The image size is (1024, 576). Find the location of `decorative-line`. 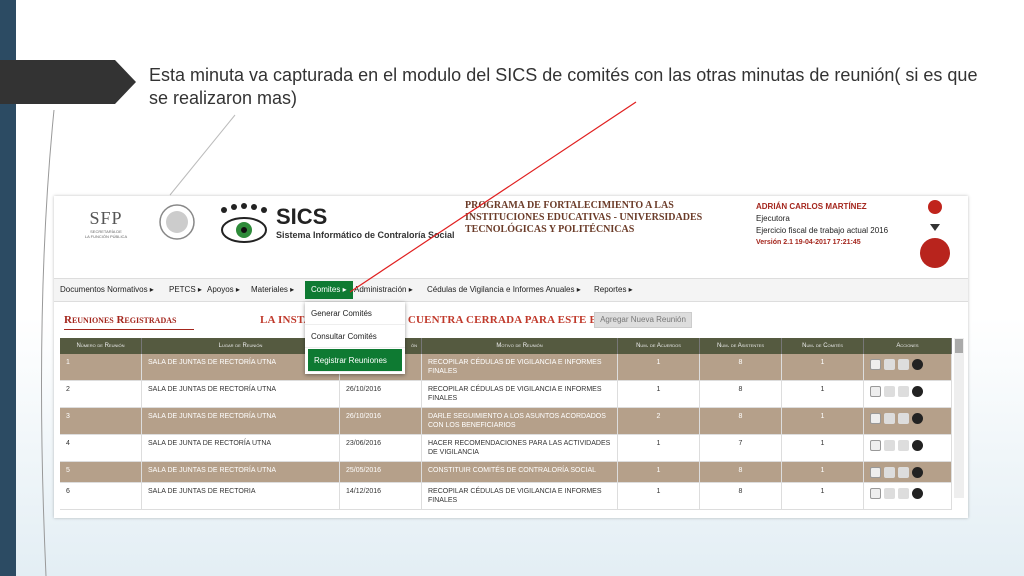

decorative-line is located at coordinates (202, 155).